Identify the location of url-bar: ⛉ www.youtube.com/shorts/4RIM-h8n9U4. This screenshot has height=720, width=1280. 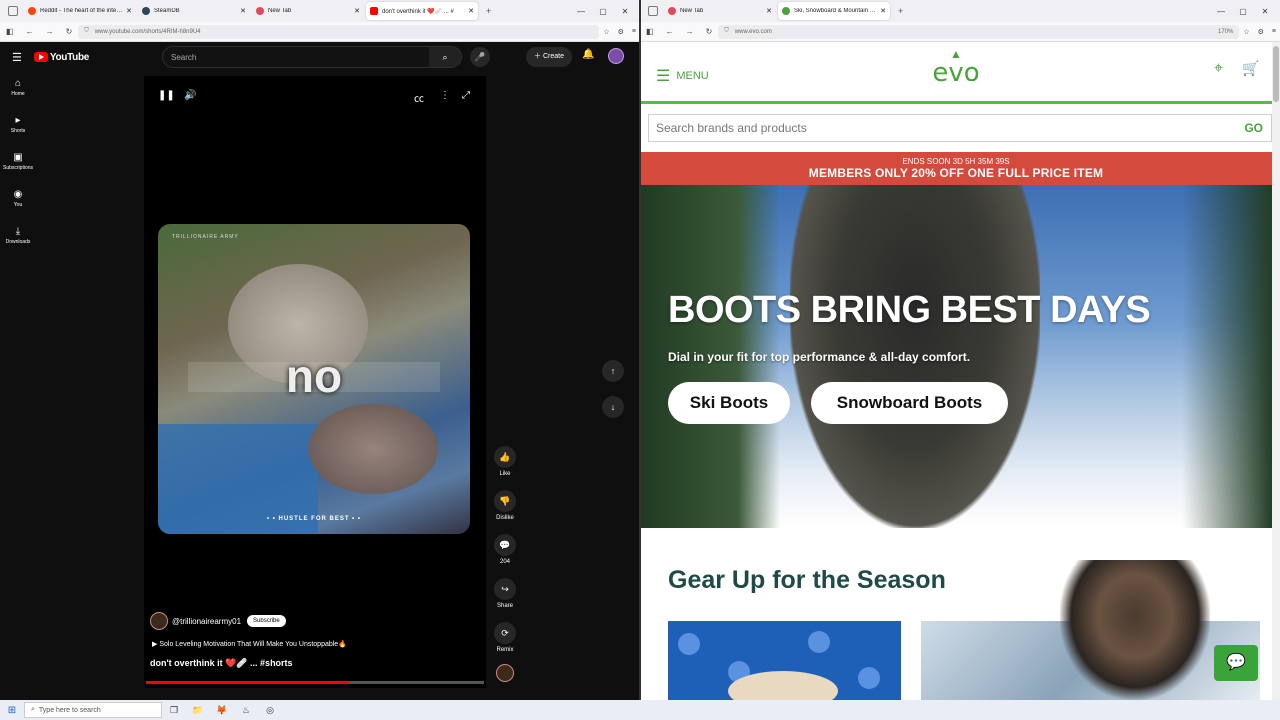
(339, 31).